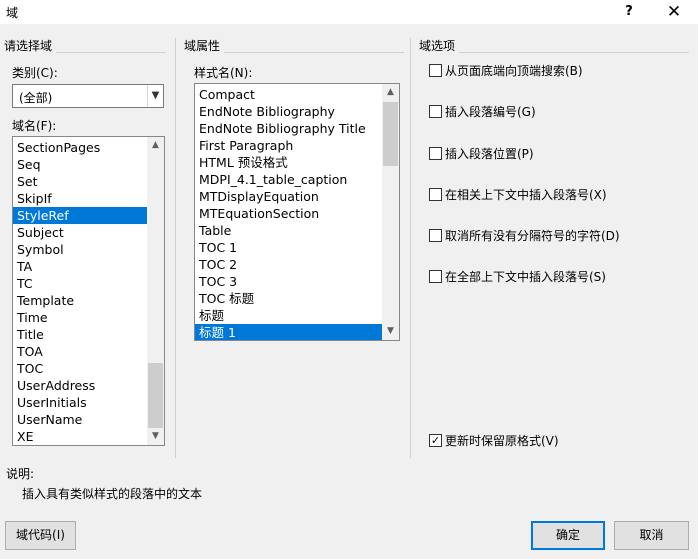  I want to click on field-list-item: UserName, so click(80, 419).